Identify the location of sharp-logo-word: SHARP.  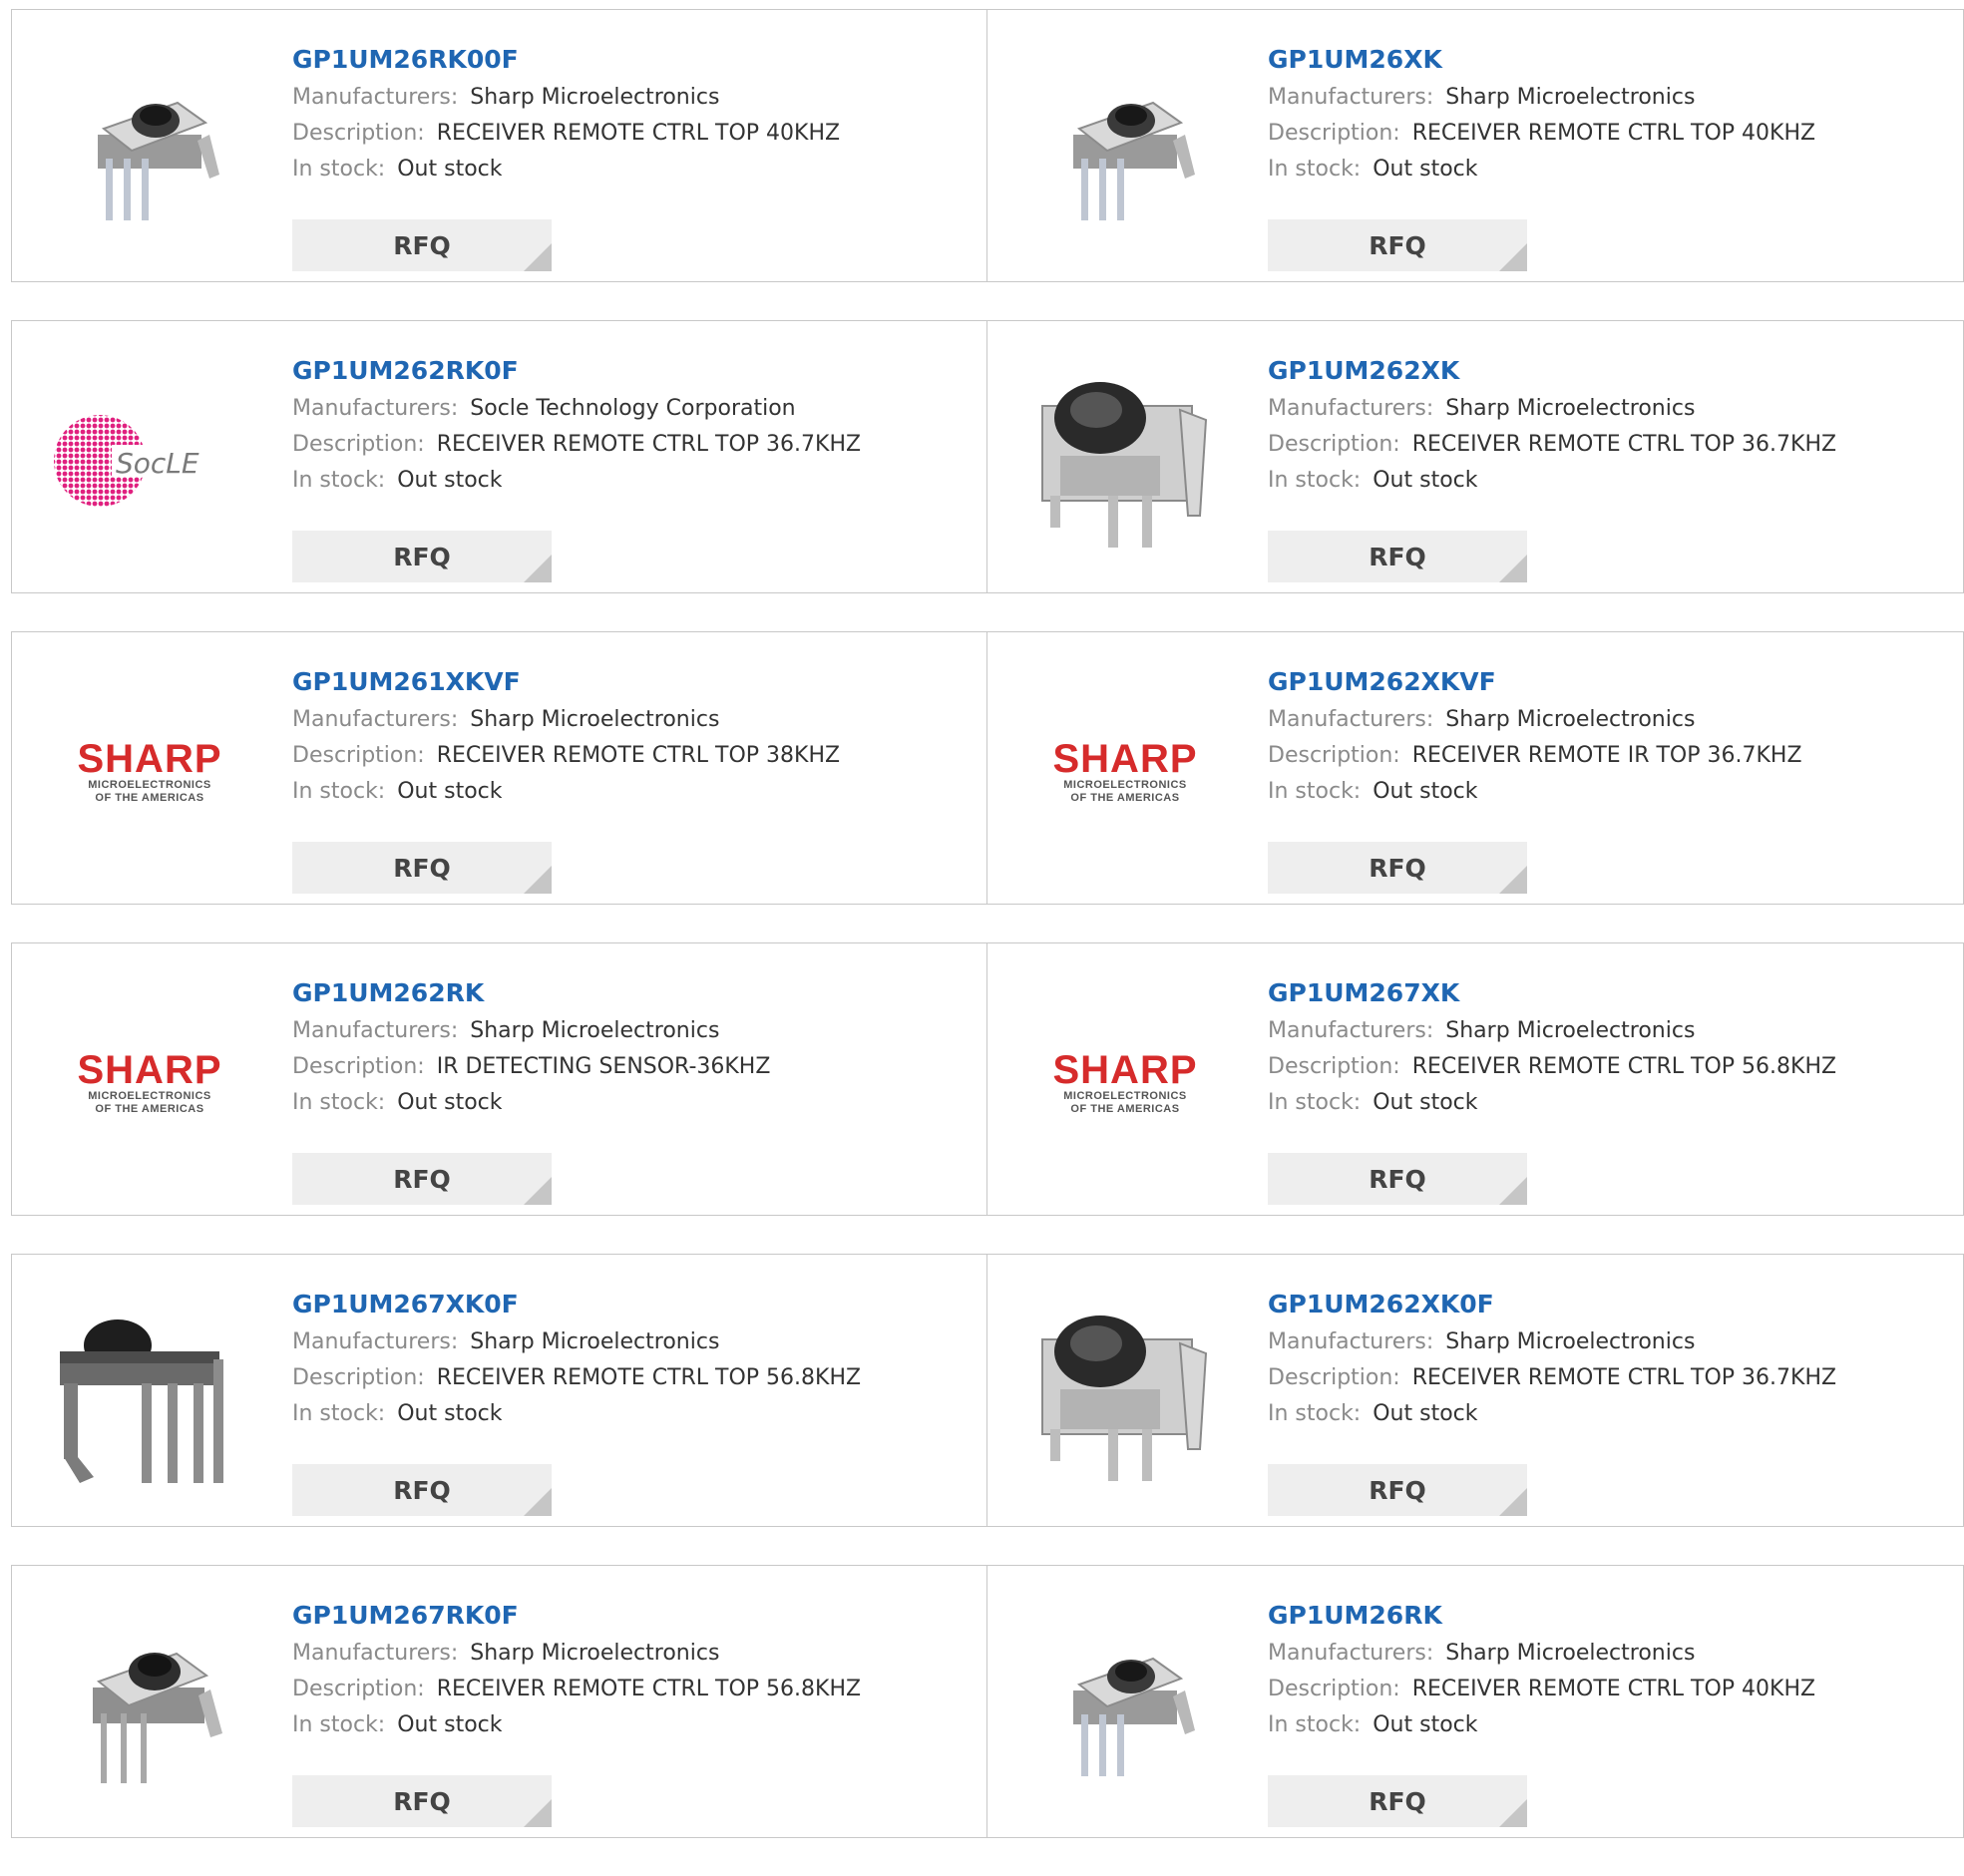
(1125, 759).